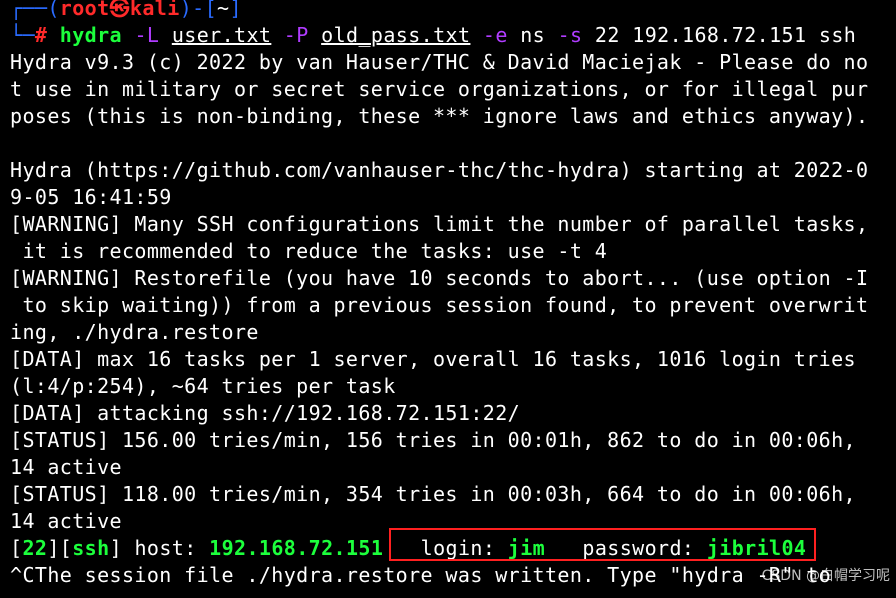 This screenshot has height=598, width=896. What do you see at coordinates (235, 10) in the screenshot?
I see `prompt-bracket-close: ]` at bounding box center [235, 10].